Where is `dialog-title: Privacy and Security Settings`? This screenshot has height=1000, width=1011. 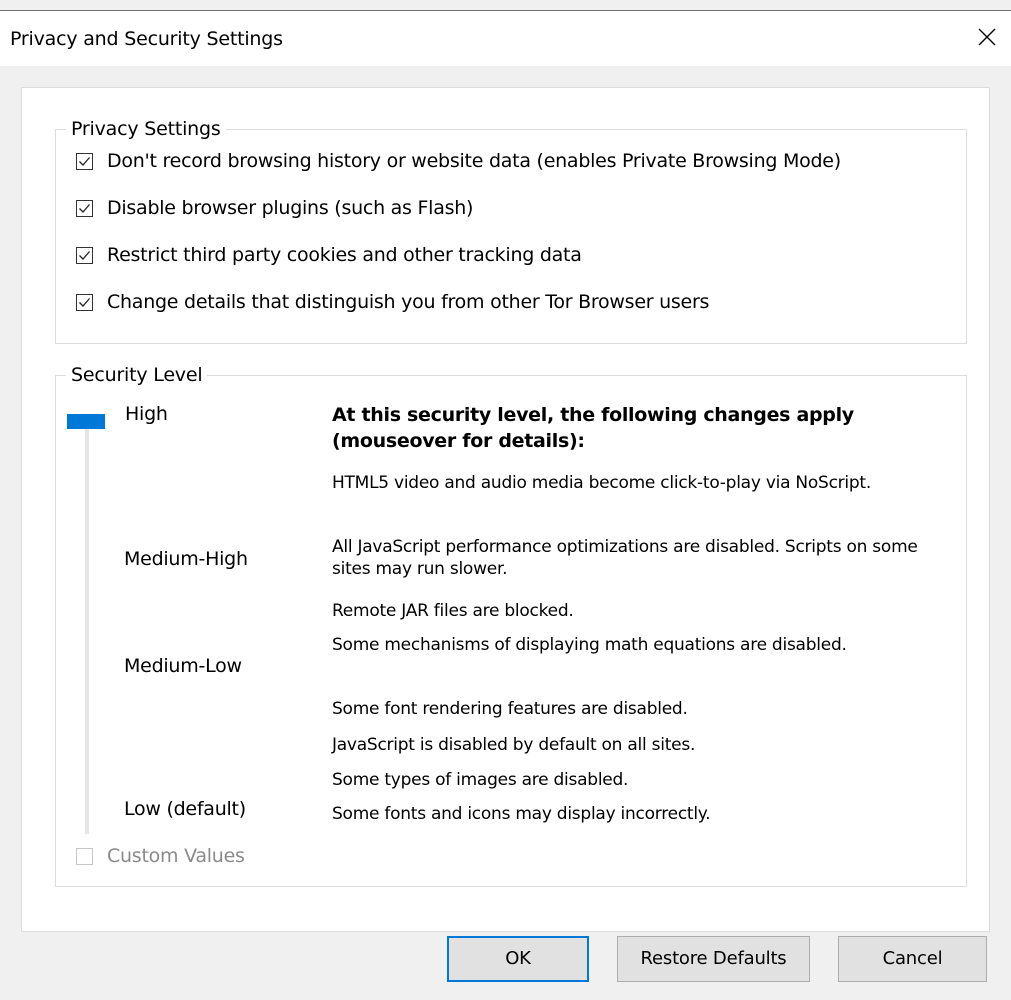 dialog-title: Privacy and Security Settings is located at coordinates (146, 39).